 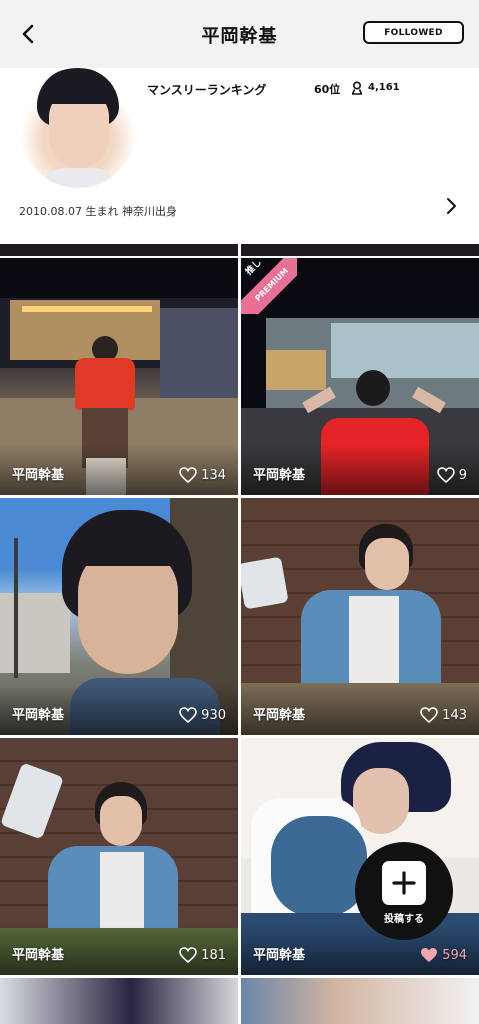 I want to click on plus-icon, so click(x=404, y=883).